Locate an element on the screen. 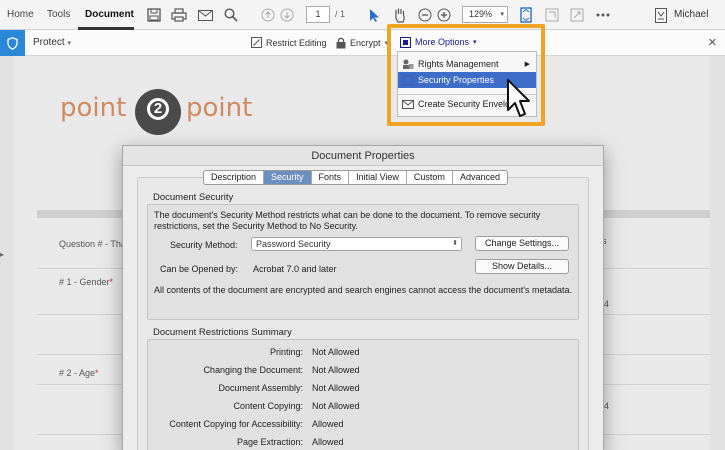 The width and height of the screenshot is (725, 450). select-pointer-icon is located at coordinates (375, 15).